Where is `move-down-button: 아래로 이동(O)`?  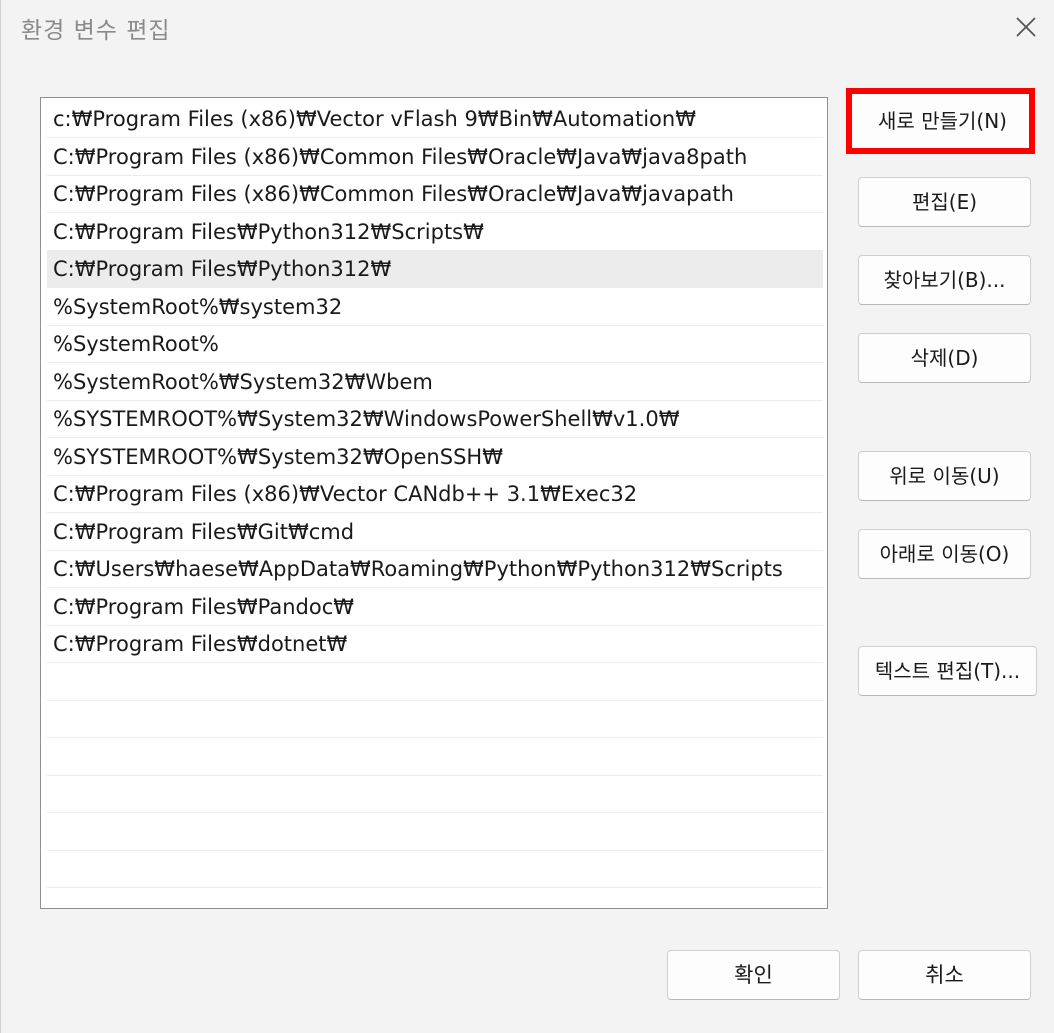
move-down-button: 아래로 이동(O) is located at coordinates (944, 554).